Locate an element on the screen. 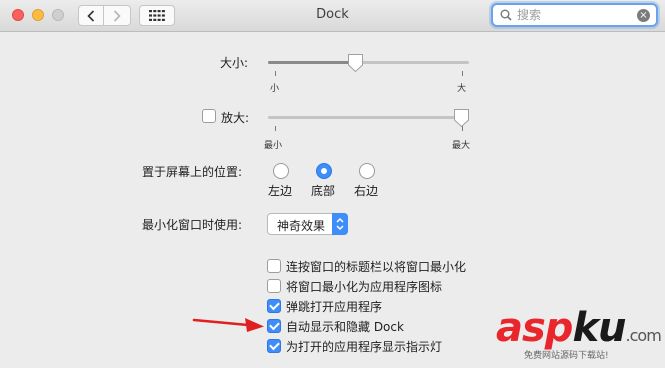  search-input is located at coordinates (572, 15).